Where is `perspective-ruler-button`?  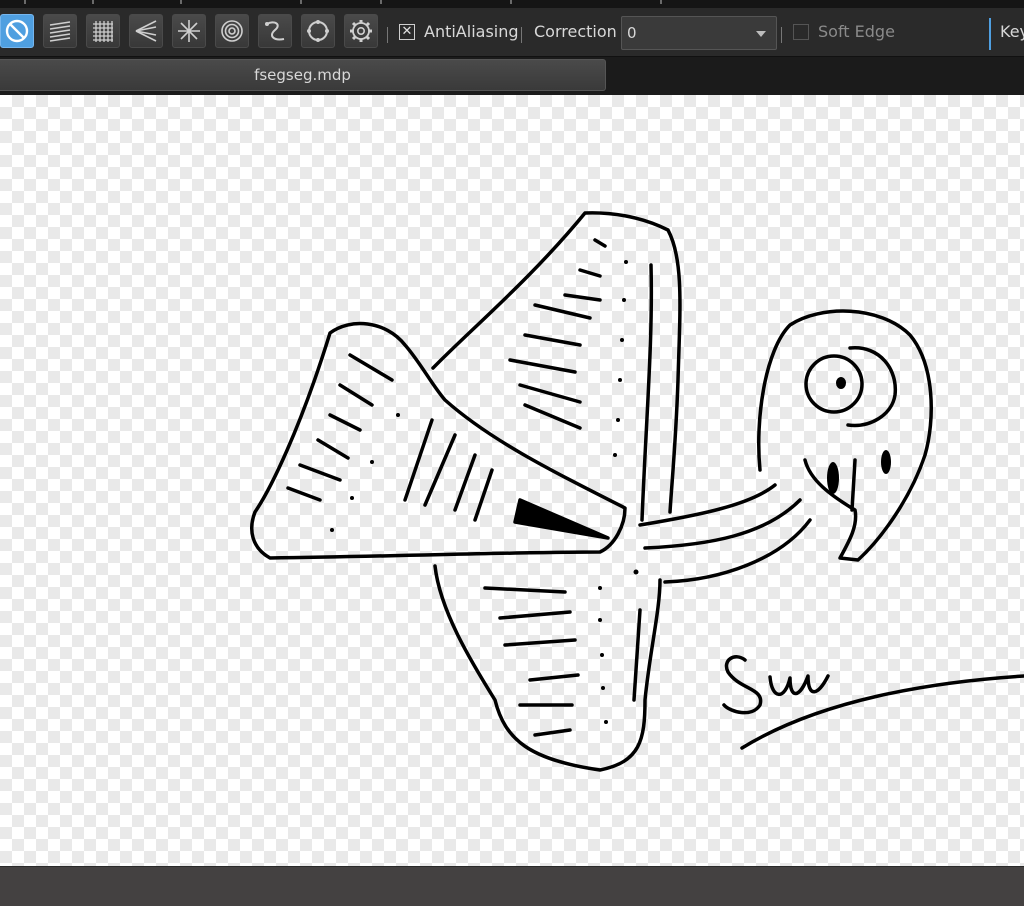 perspective-ruler-button is located at coordinates (146, 31).